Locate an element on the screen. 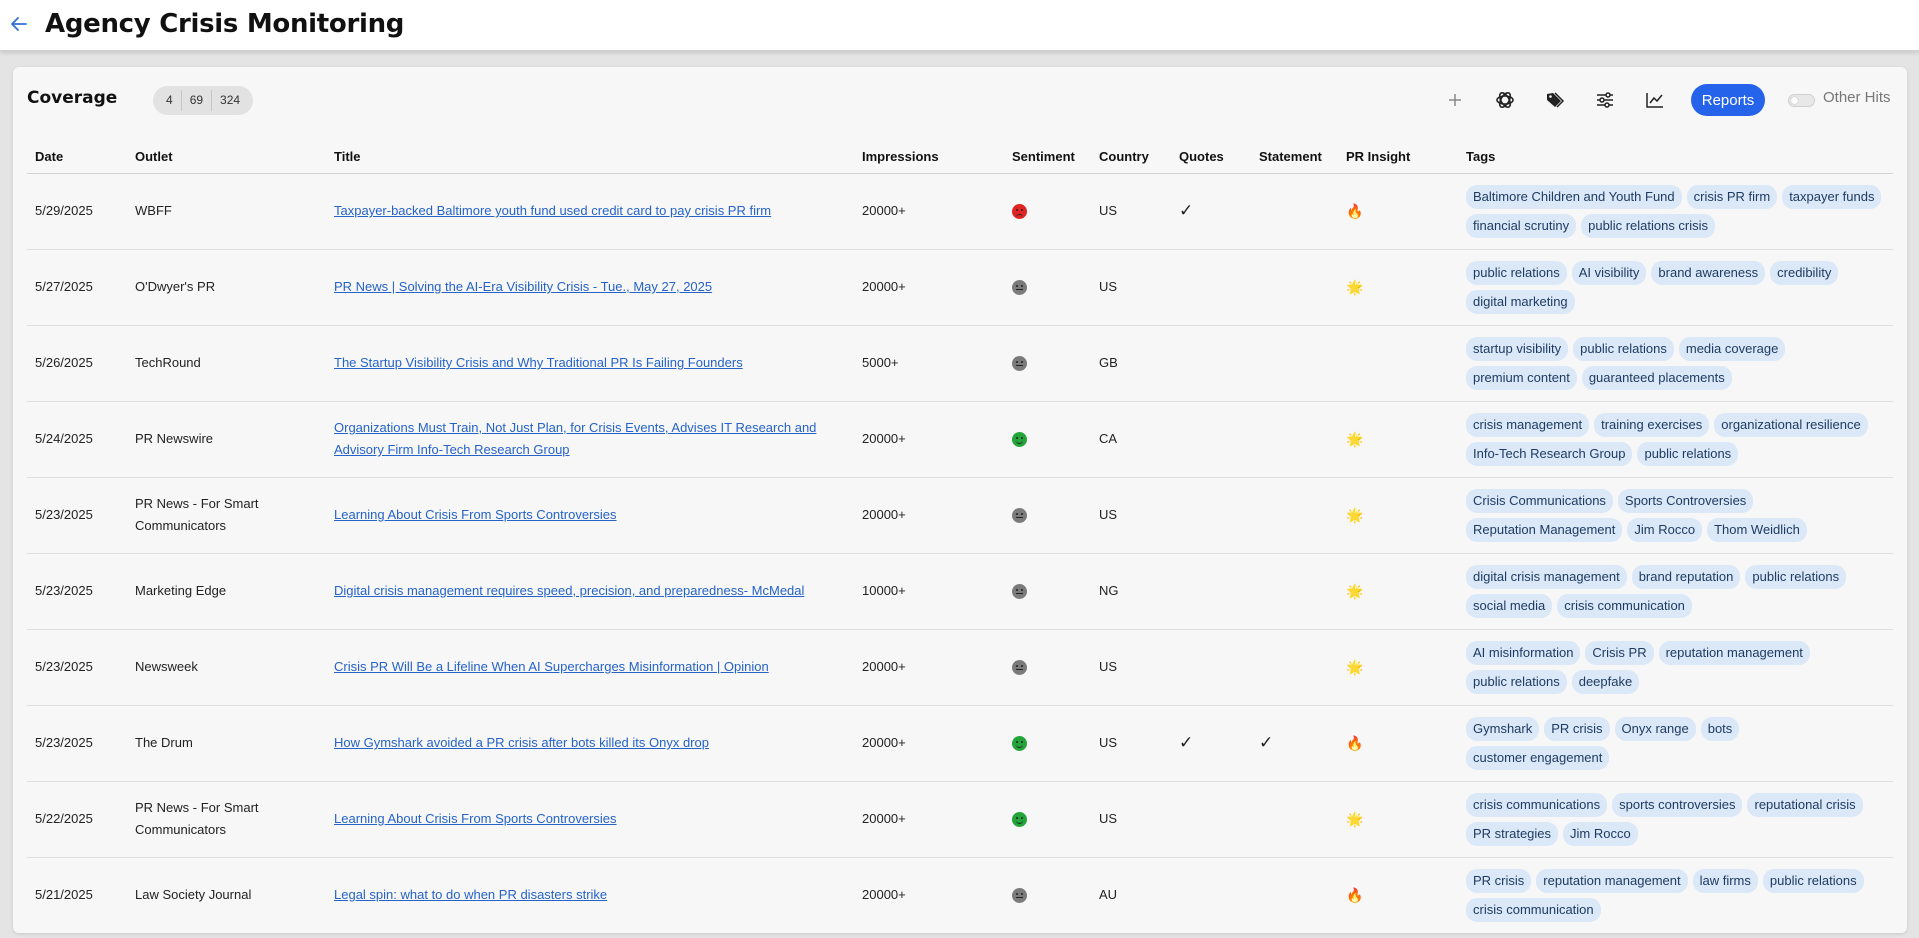  pr-insight-icon: 🌟 is located at coordinates (1355, 818).